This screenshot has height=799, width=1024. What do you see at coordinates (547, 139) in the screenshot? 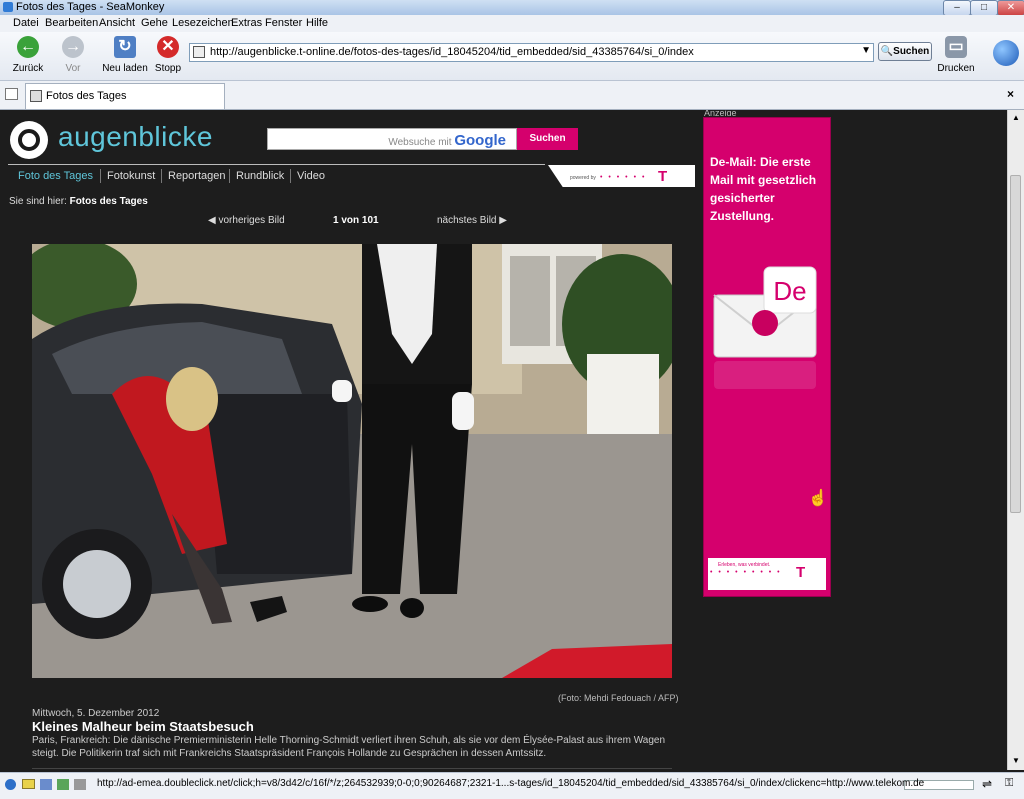
I see `site-search-button: Suchen` at bounding box center [547, 139].